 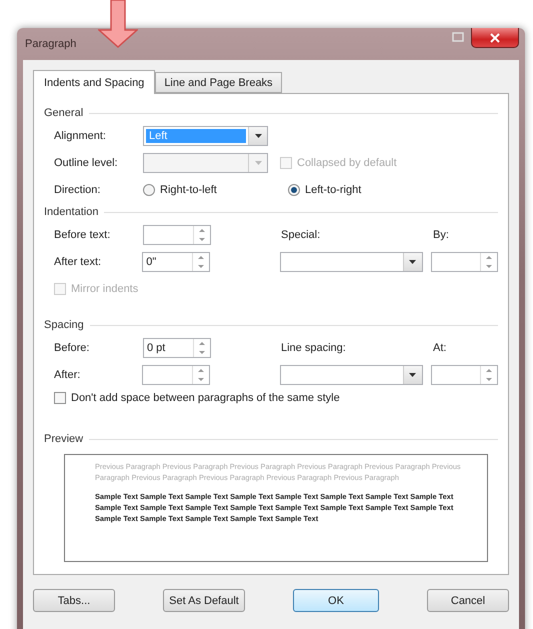 I want to click on close-icon, so click(x=495, y=37).